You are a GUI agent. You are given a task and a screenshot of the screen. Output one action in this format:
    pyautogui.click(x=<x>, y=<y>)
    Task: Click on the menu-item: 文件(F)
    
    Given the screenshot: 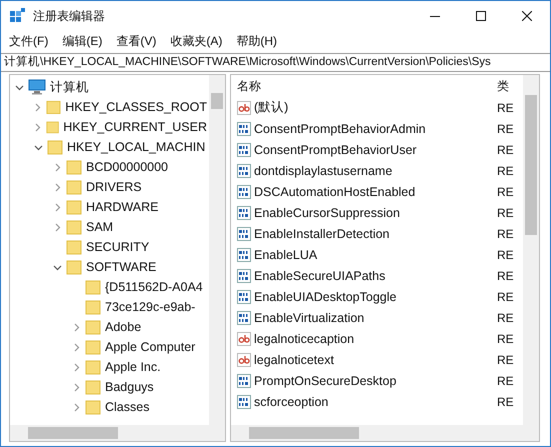 What is the action you would take?
    pyautogui.click(x=28, y=41)
    